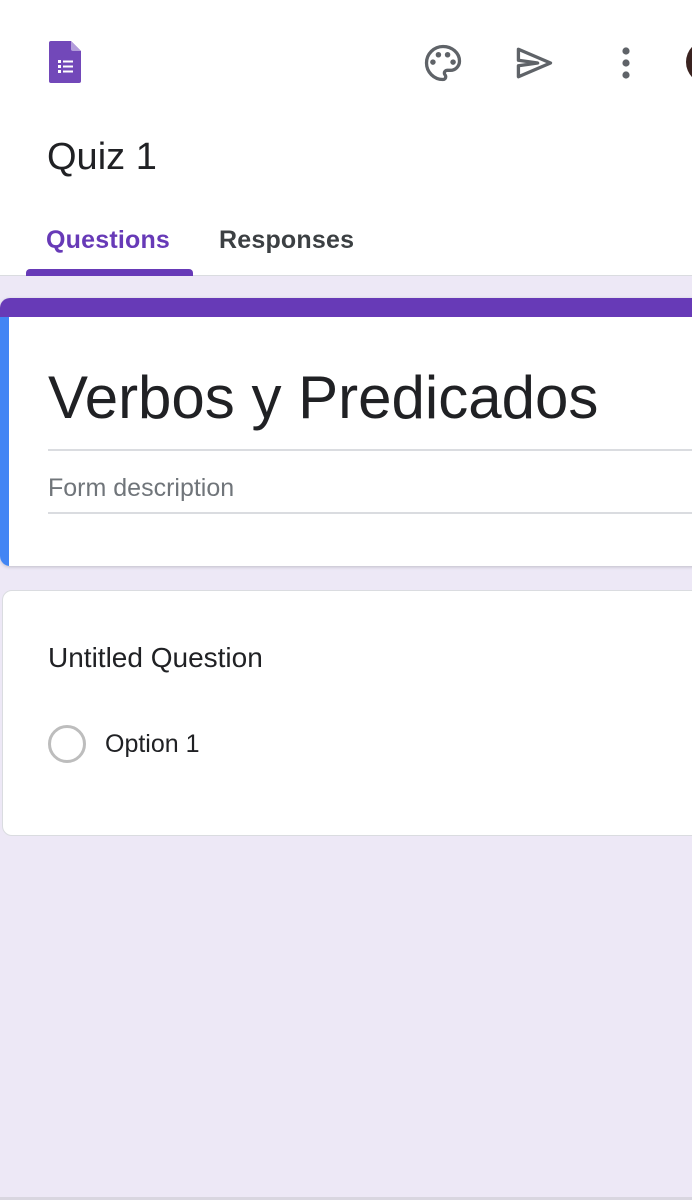 Image resolution: width=692 pixels, height=1200 pixels. What do you see at coordinates (141, 488) in the screenshot?
I see `form-description-field: Form description` at bounding box center [141, 488].